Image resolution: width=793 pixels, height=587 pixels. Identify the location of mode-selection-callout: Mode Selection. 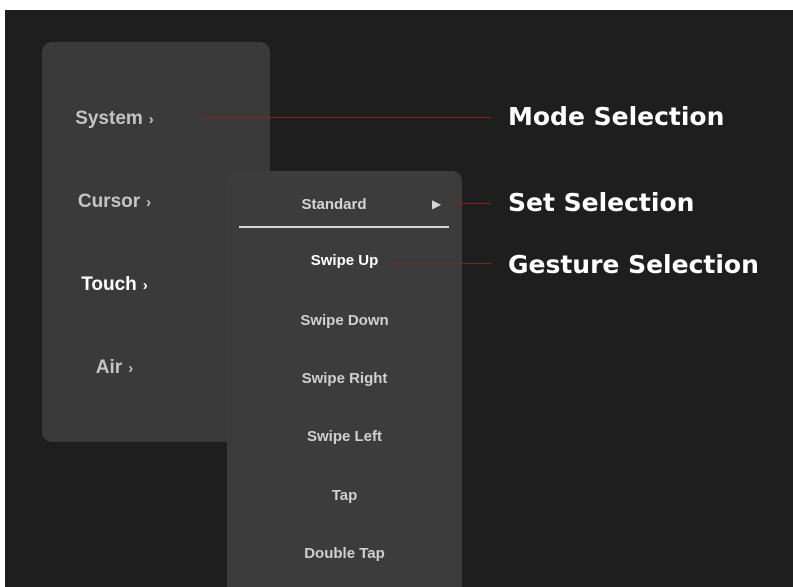
(616, 116).